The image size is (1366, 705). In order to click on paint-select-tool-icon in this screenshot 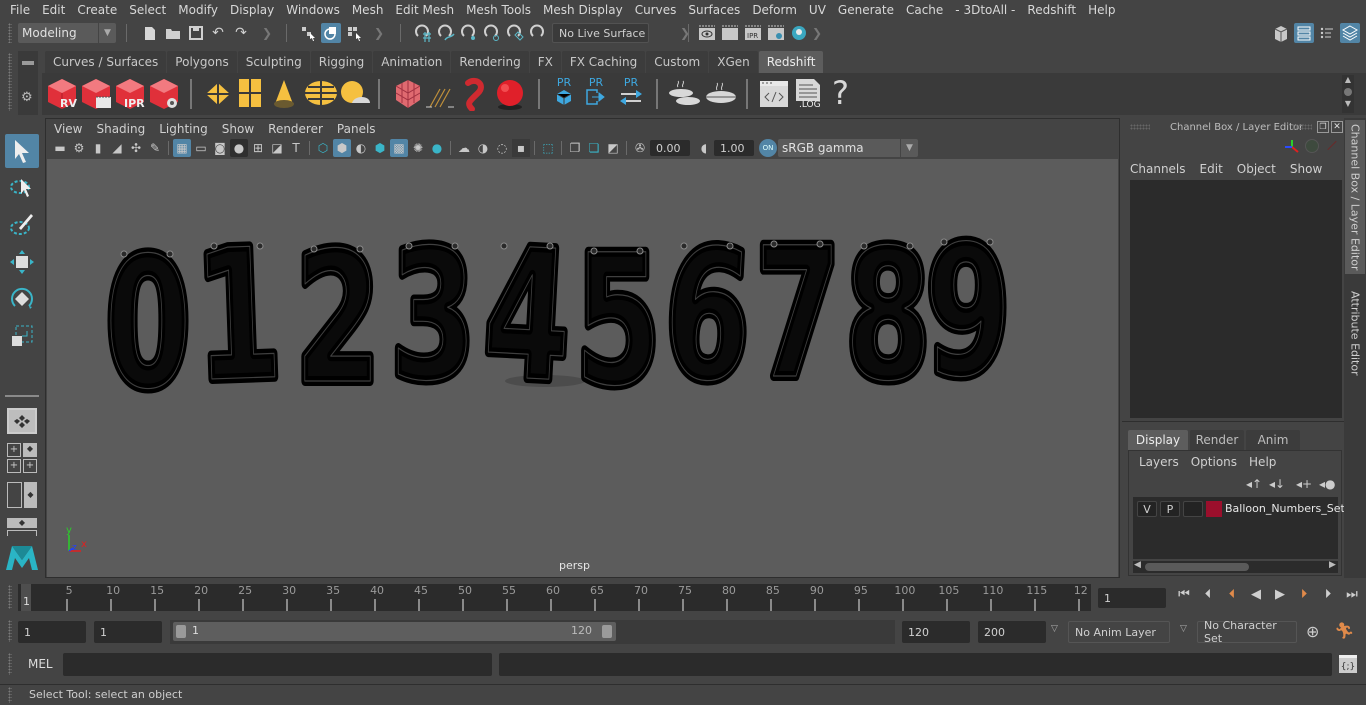, I will do `click(22, 225)`.